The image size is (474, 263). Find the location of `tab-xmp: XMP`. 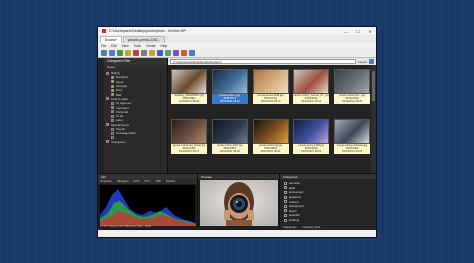

tab-xmp: XMP is located at coordinates (158, 181).